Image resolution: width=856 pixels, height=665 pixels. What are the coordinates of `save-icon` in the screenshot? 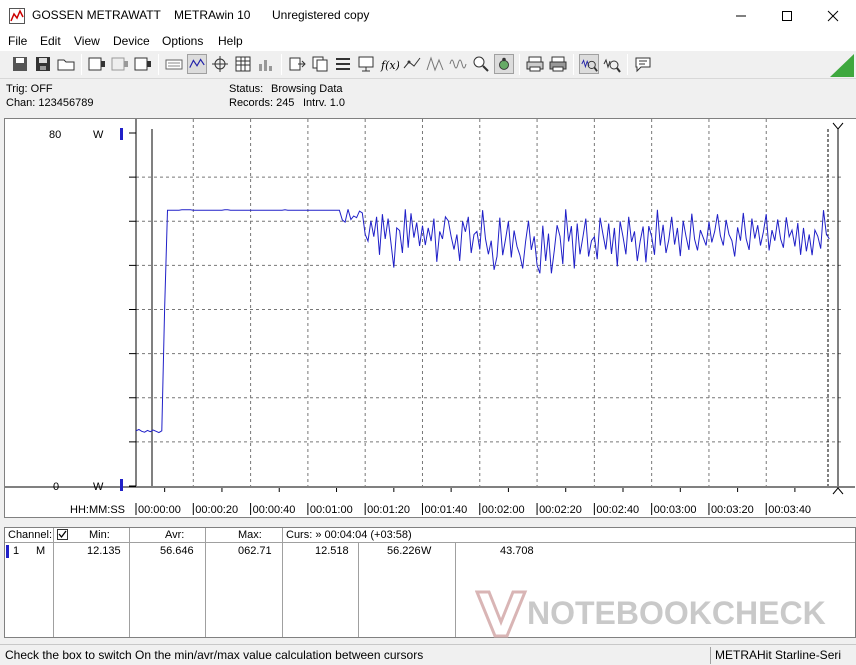 It's located at (43, 64).